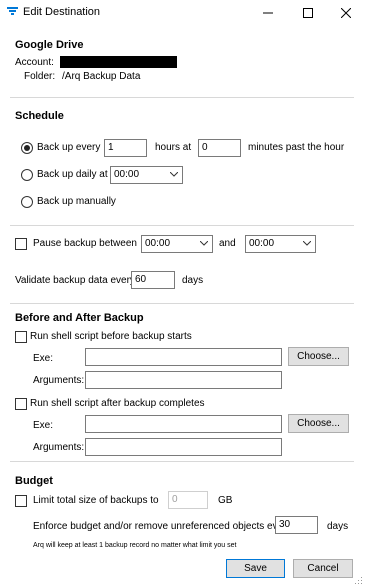  I want to click on save-button: Save, so click(255, 568).